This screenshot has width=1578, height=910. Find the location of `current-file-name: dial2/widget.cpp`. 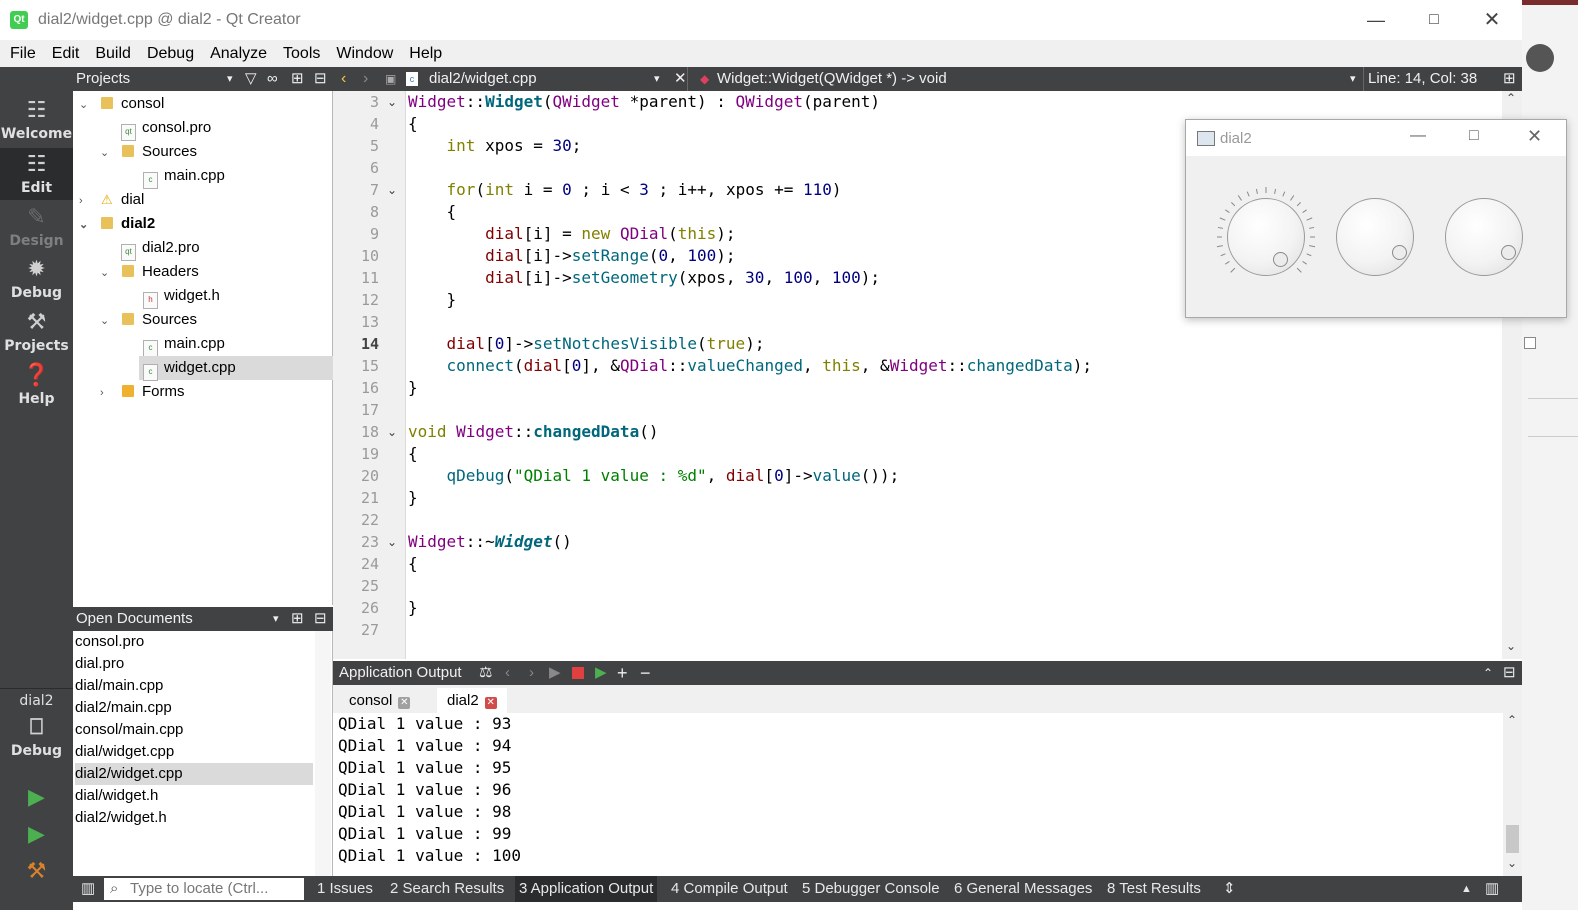

current-file-name: dial2/widget.cpp is located at coordinates (483, 79).